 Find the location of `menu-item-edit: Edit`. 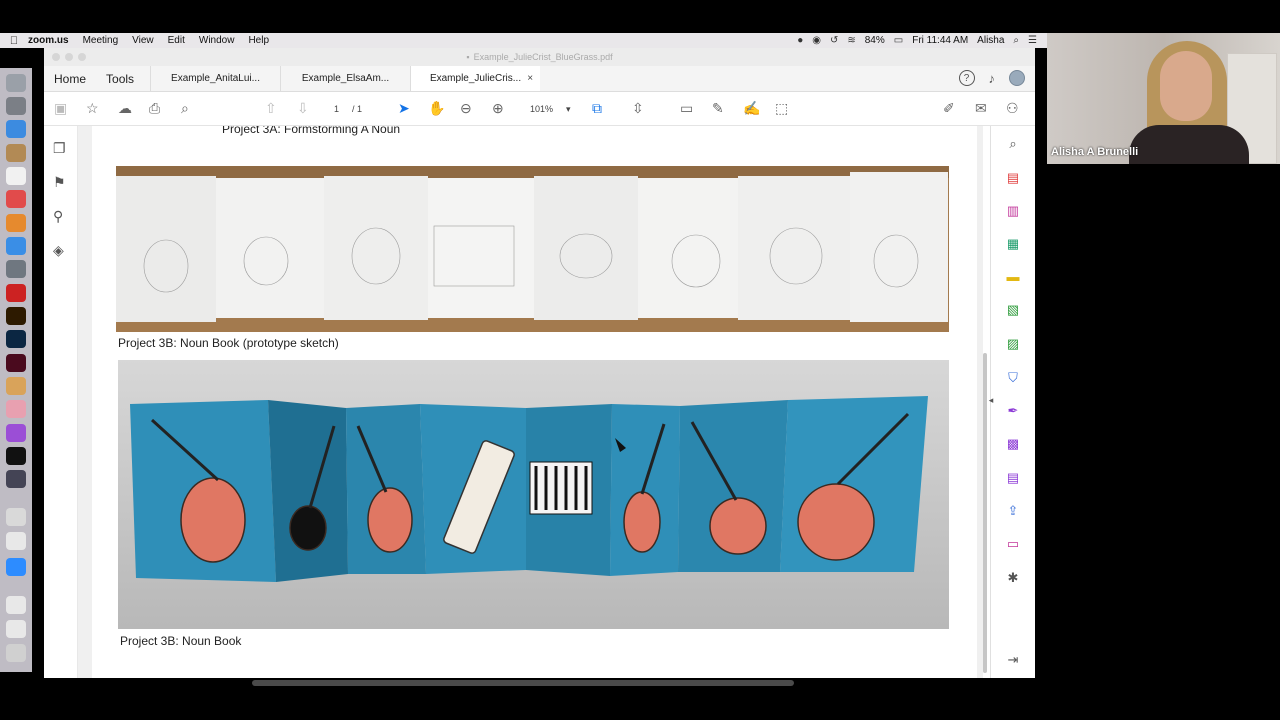

menu-item-edit: Edit is located at coordinates (176, 40).